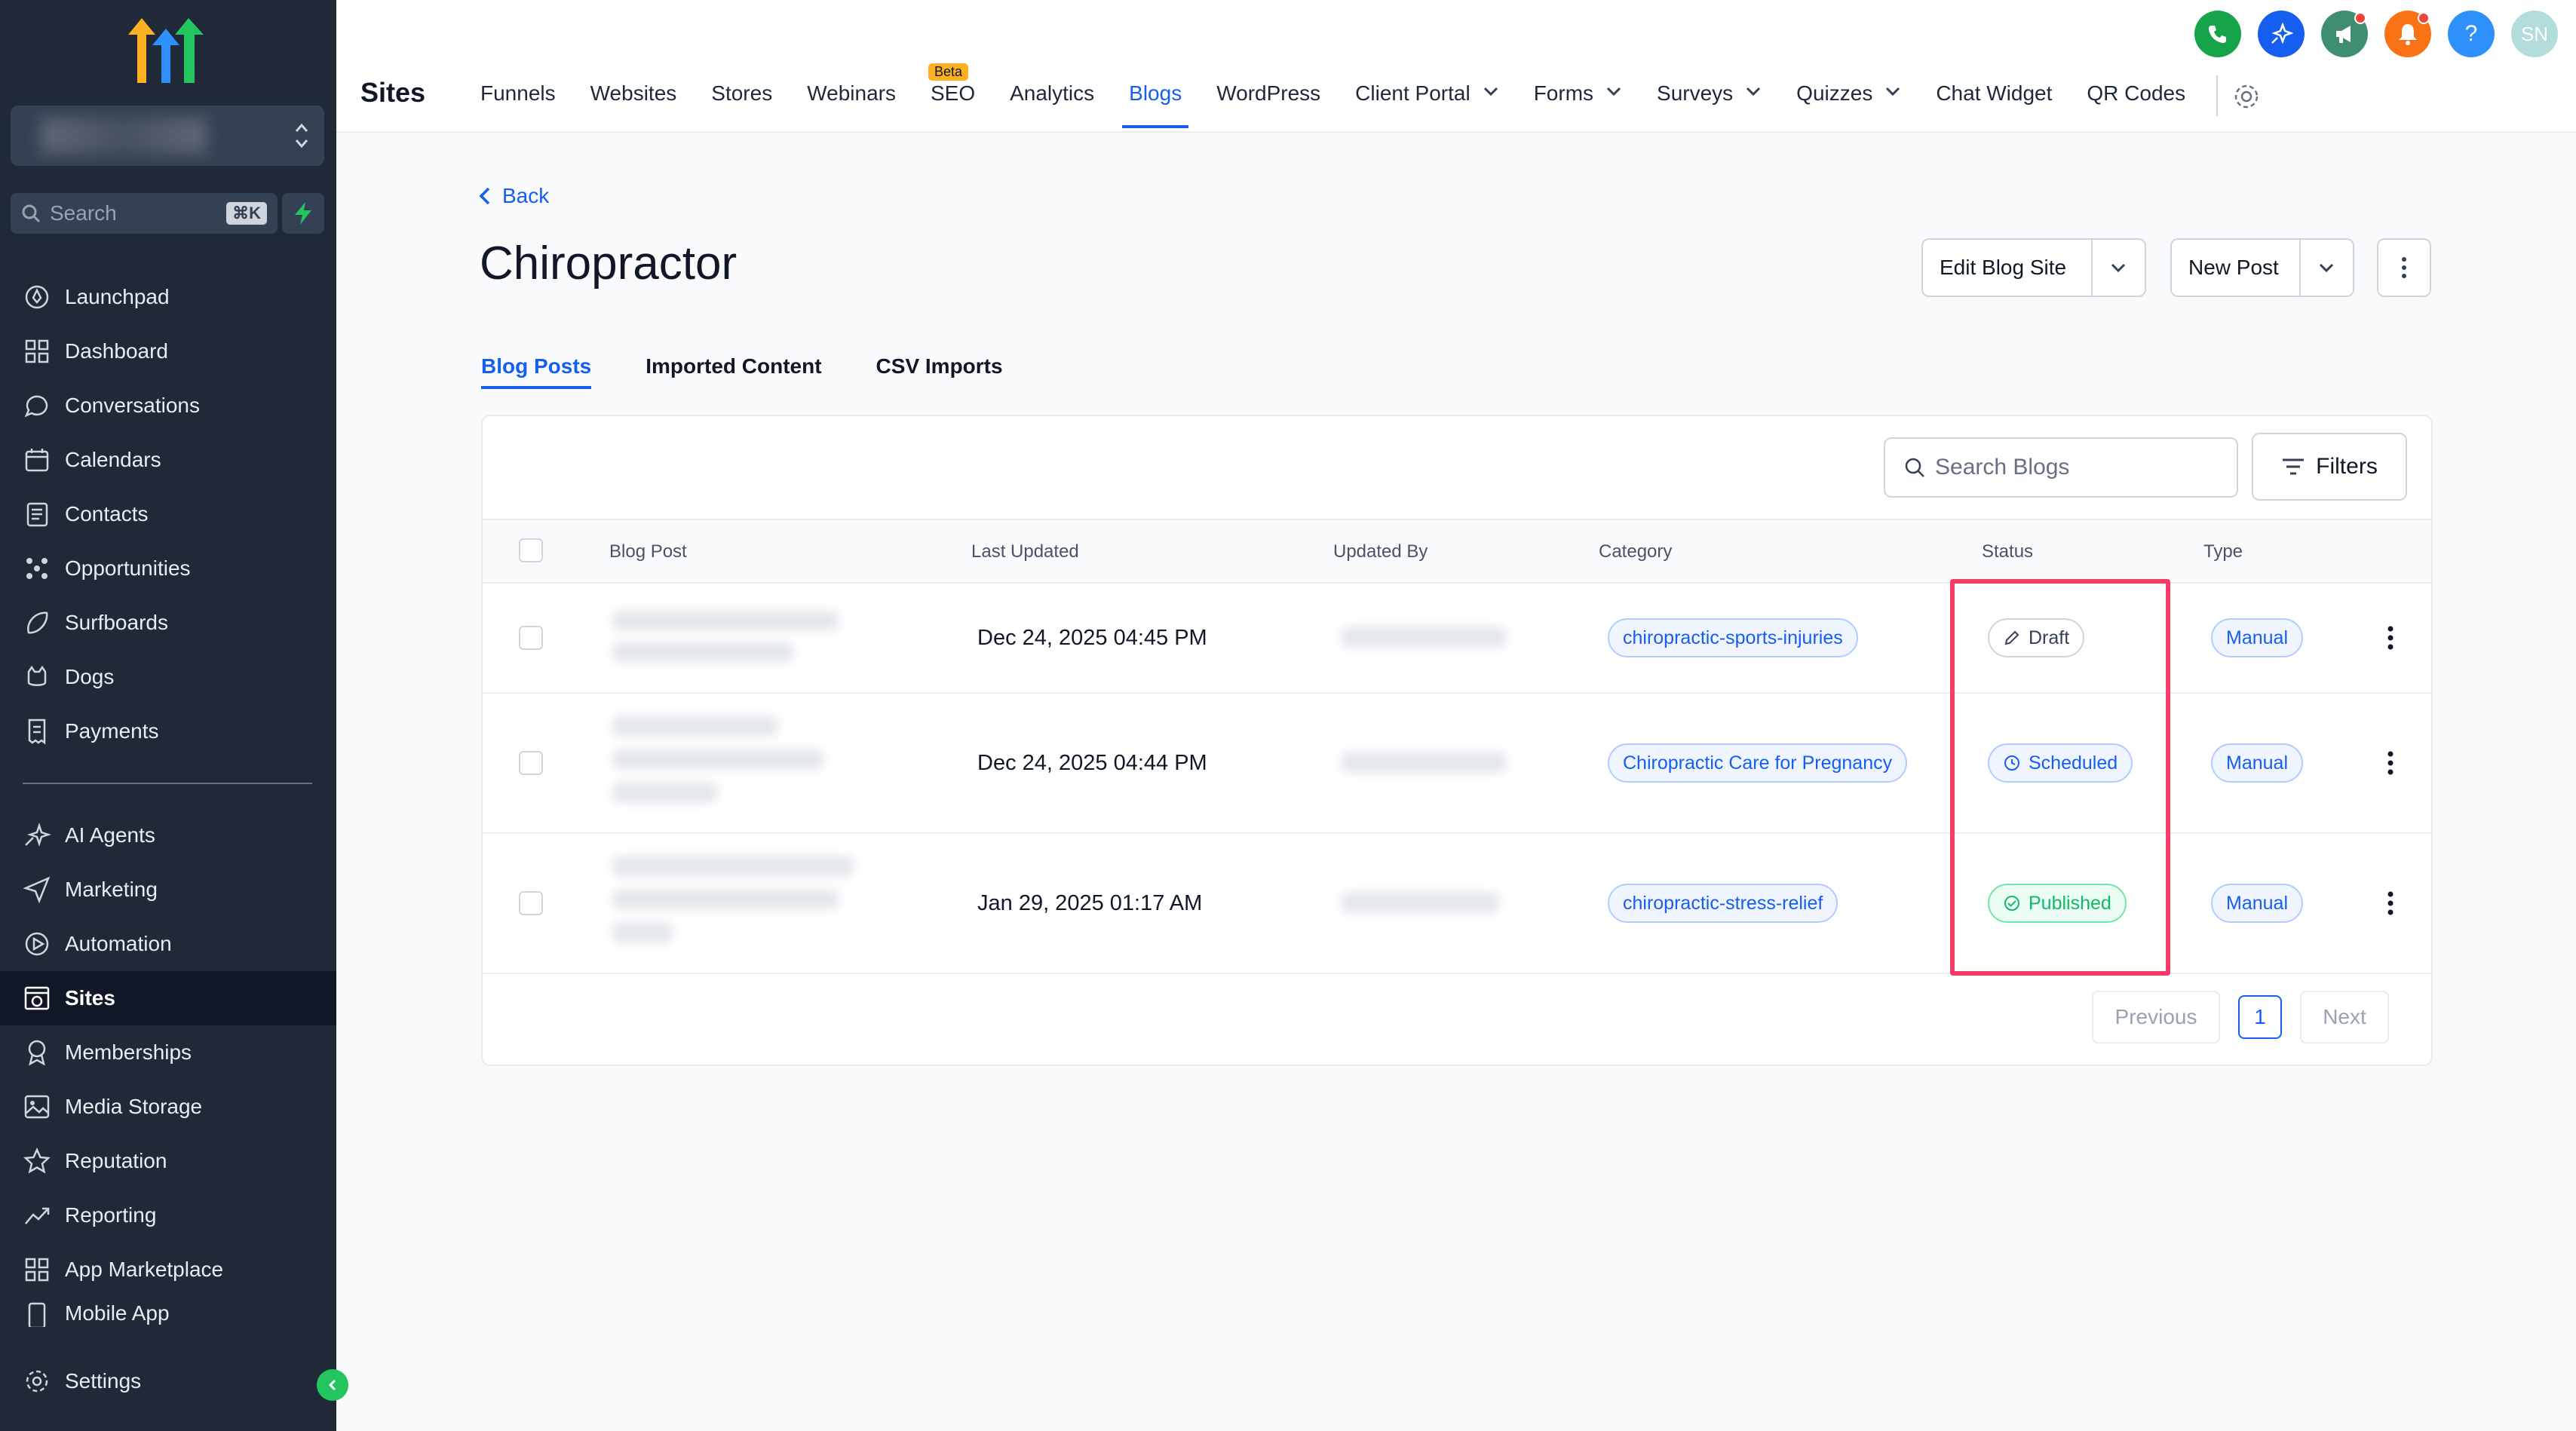  I want to click on sidebar-item-media-storage: Media Storage, so click(168, 1107).